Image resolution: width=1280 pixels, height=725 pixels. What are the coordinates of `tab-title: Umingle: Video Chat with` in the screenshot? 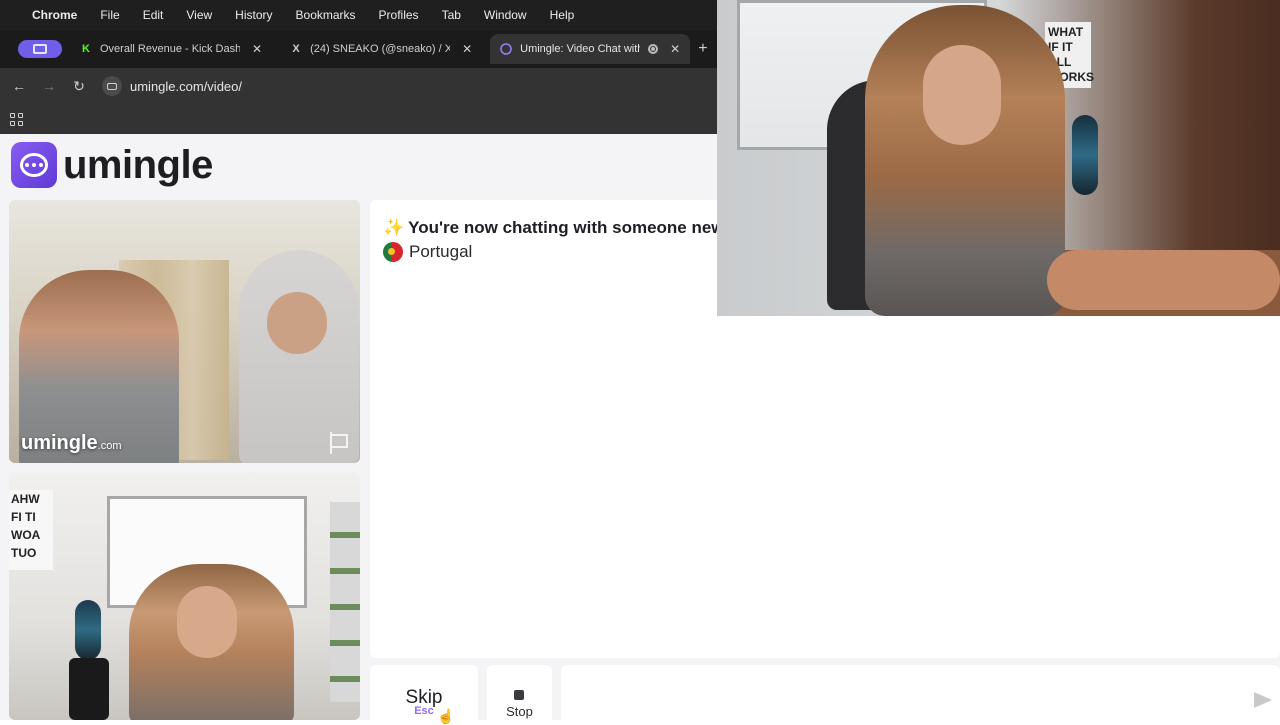 It's located at (580, 49).